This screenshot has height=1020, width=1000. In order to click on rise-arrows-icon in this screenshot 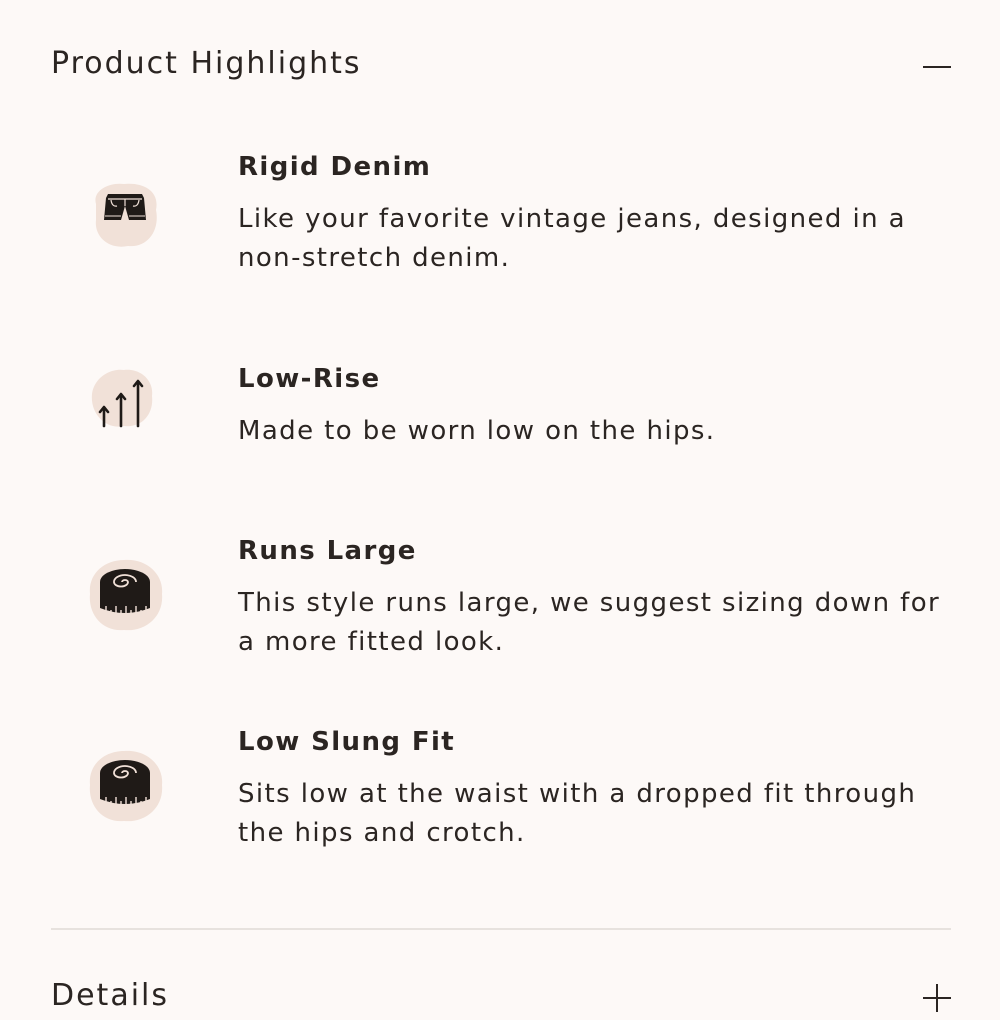, I will do `click(125, 405)`.